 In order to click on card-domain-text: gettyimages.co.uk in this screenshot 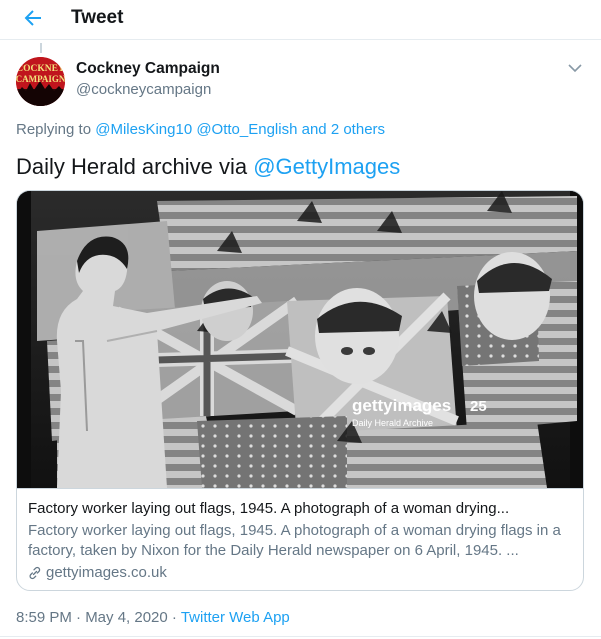, I will do `click(106, 573)`.